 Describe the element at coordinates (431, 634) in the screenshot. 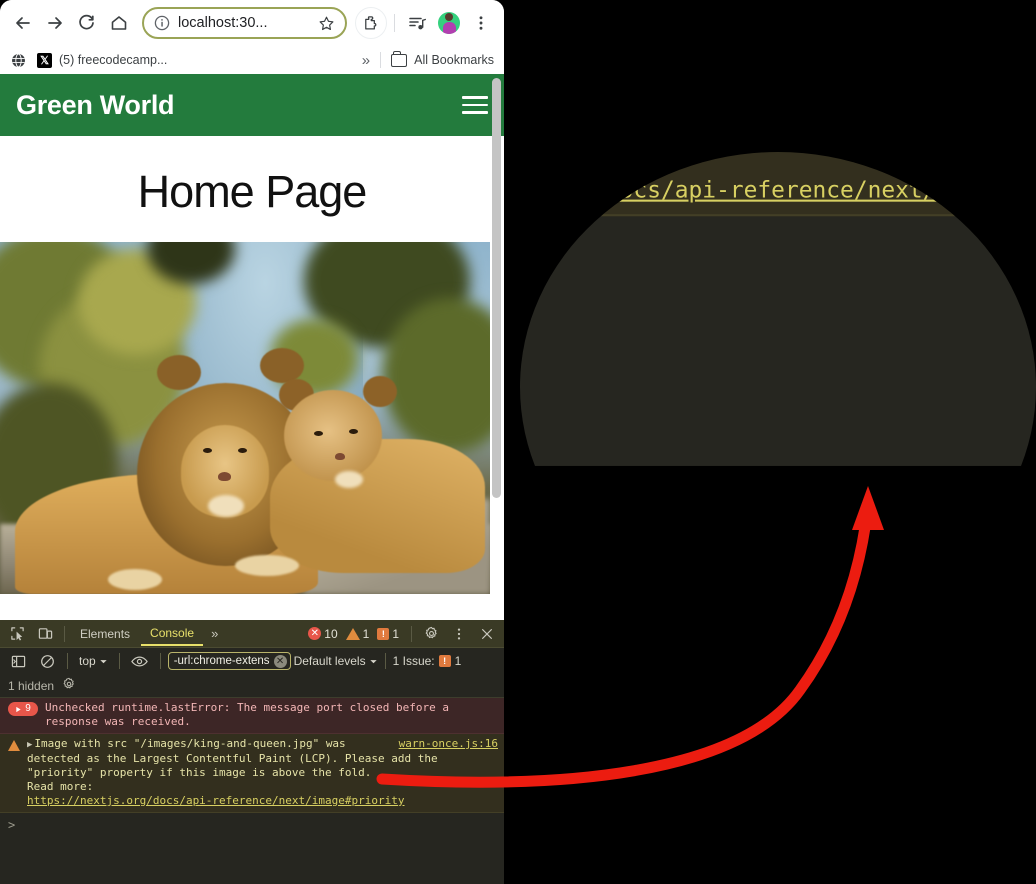

I see `settings-gear-icon` at that location.